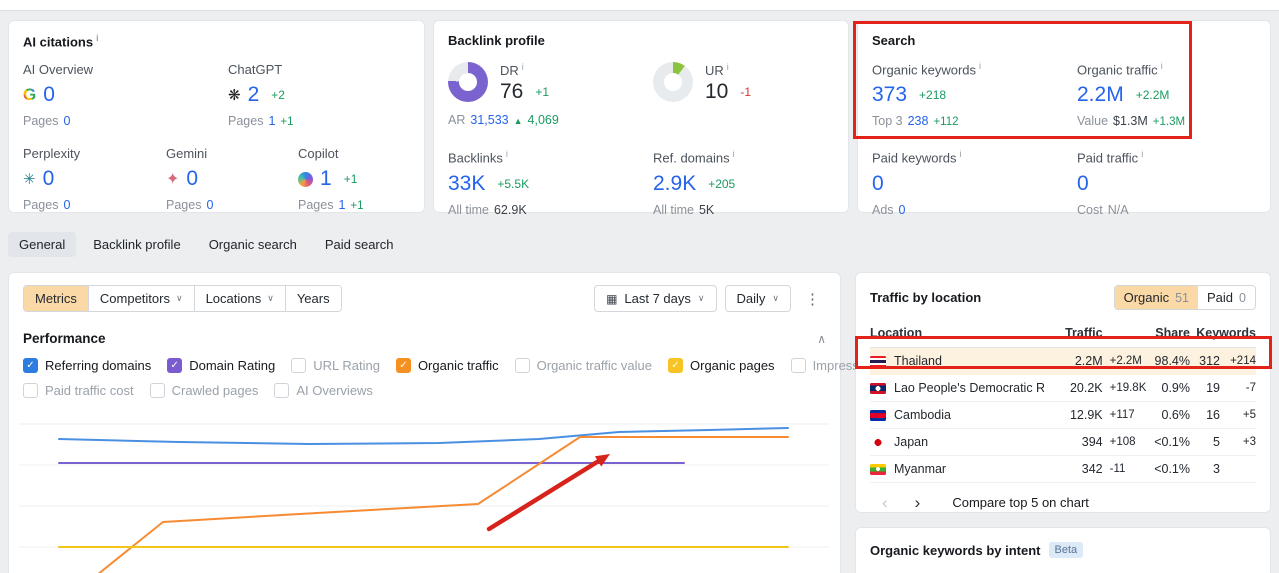 Image resolution: width=1279 pixels, height=573 pixels. Describe the element at coordinates (674, 183) in the screenshot. I see `ref-domains-value: 2.9K` at that location.